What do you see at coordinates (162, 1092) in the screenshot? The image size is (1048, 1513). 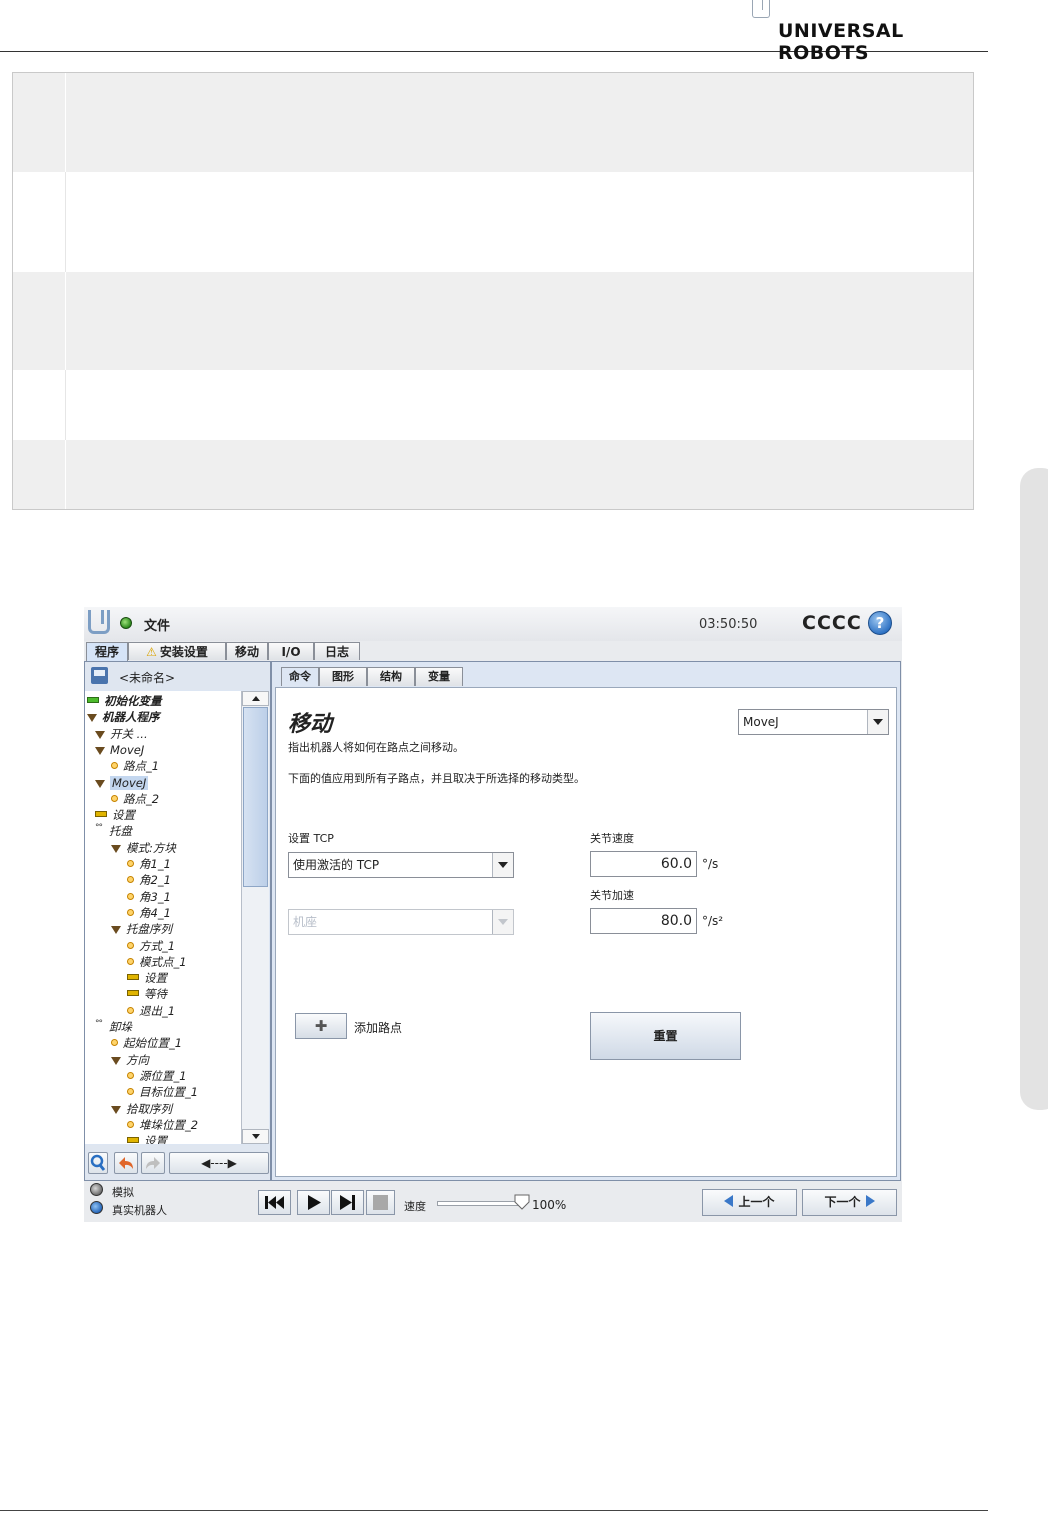 I see `tree-node: 目标位置_1` at bounding box center [162, 1092].